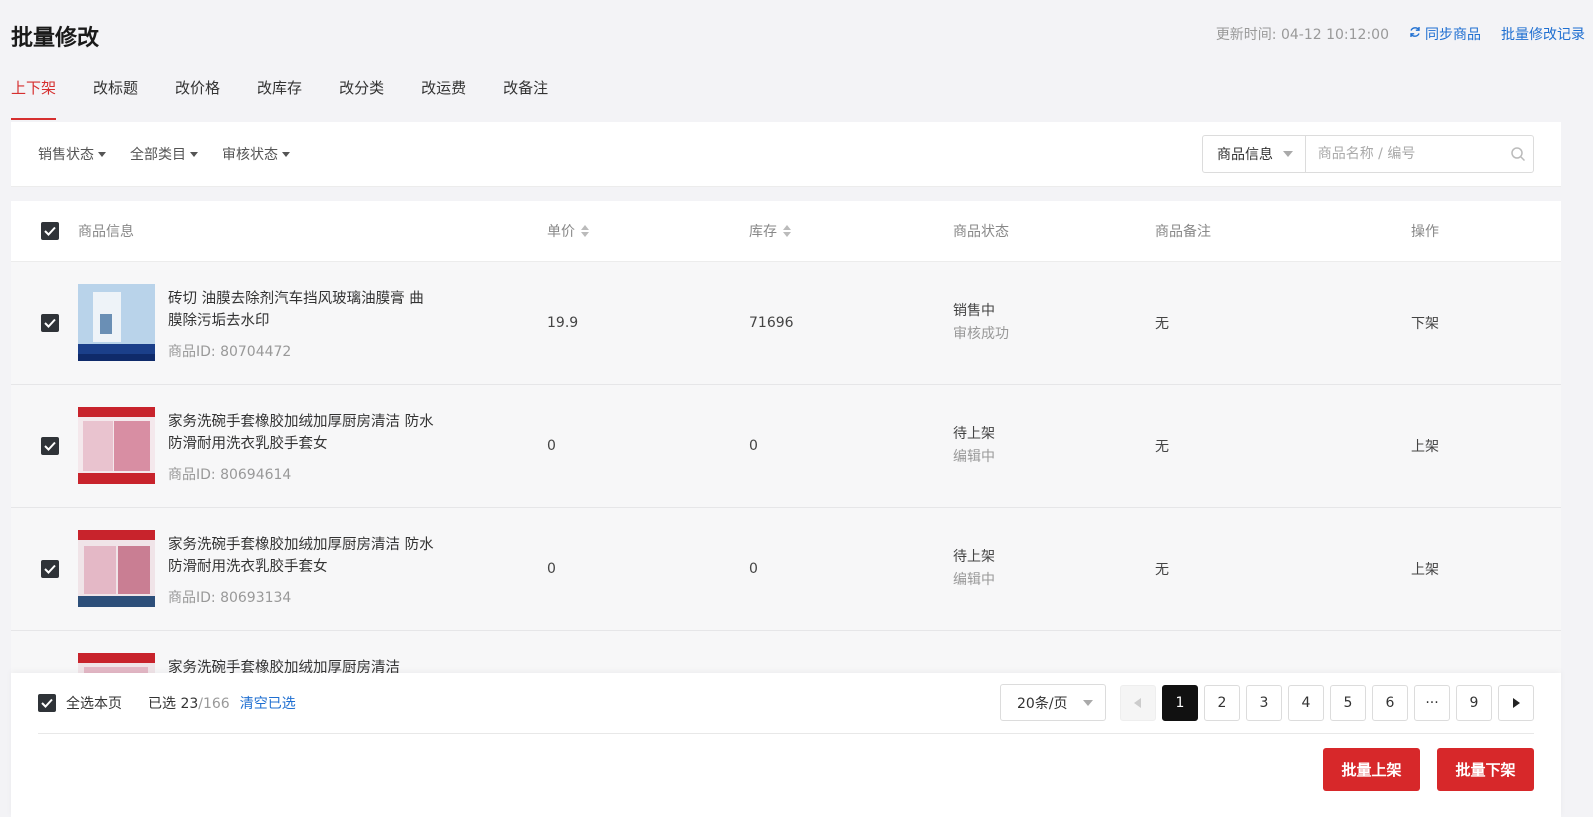 This screenshot has height=817, width=1593. I want to click on product-price: 0, so click(551, 446).